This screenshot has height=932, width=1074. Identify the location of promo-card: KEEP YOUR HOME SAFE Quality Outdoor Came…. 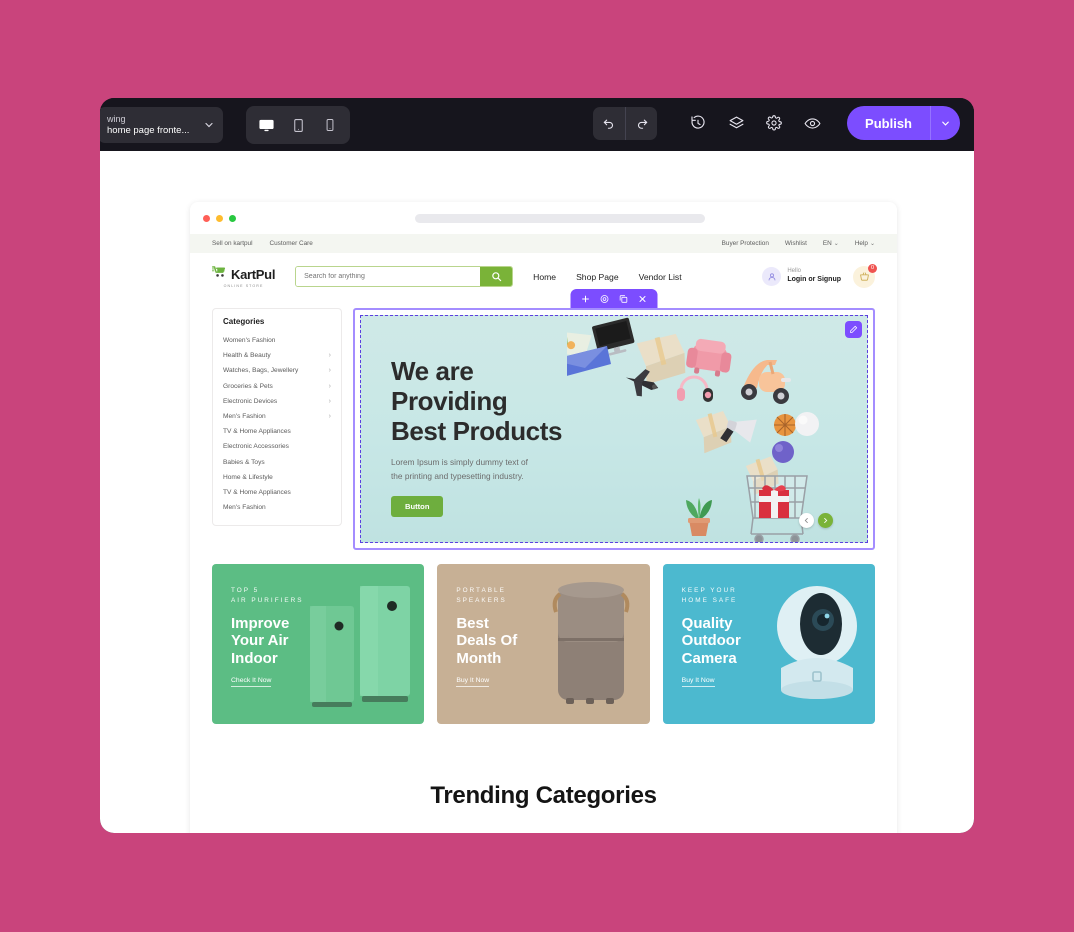
(768, 644).